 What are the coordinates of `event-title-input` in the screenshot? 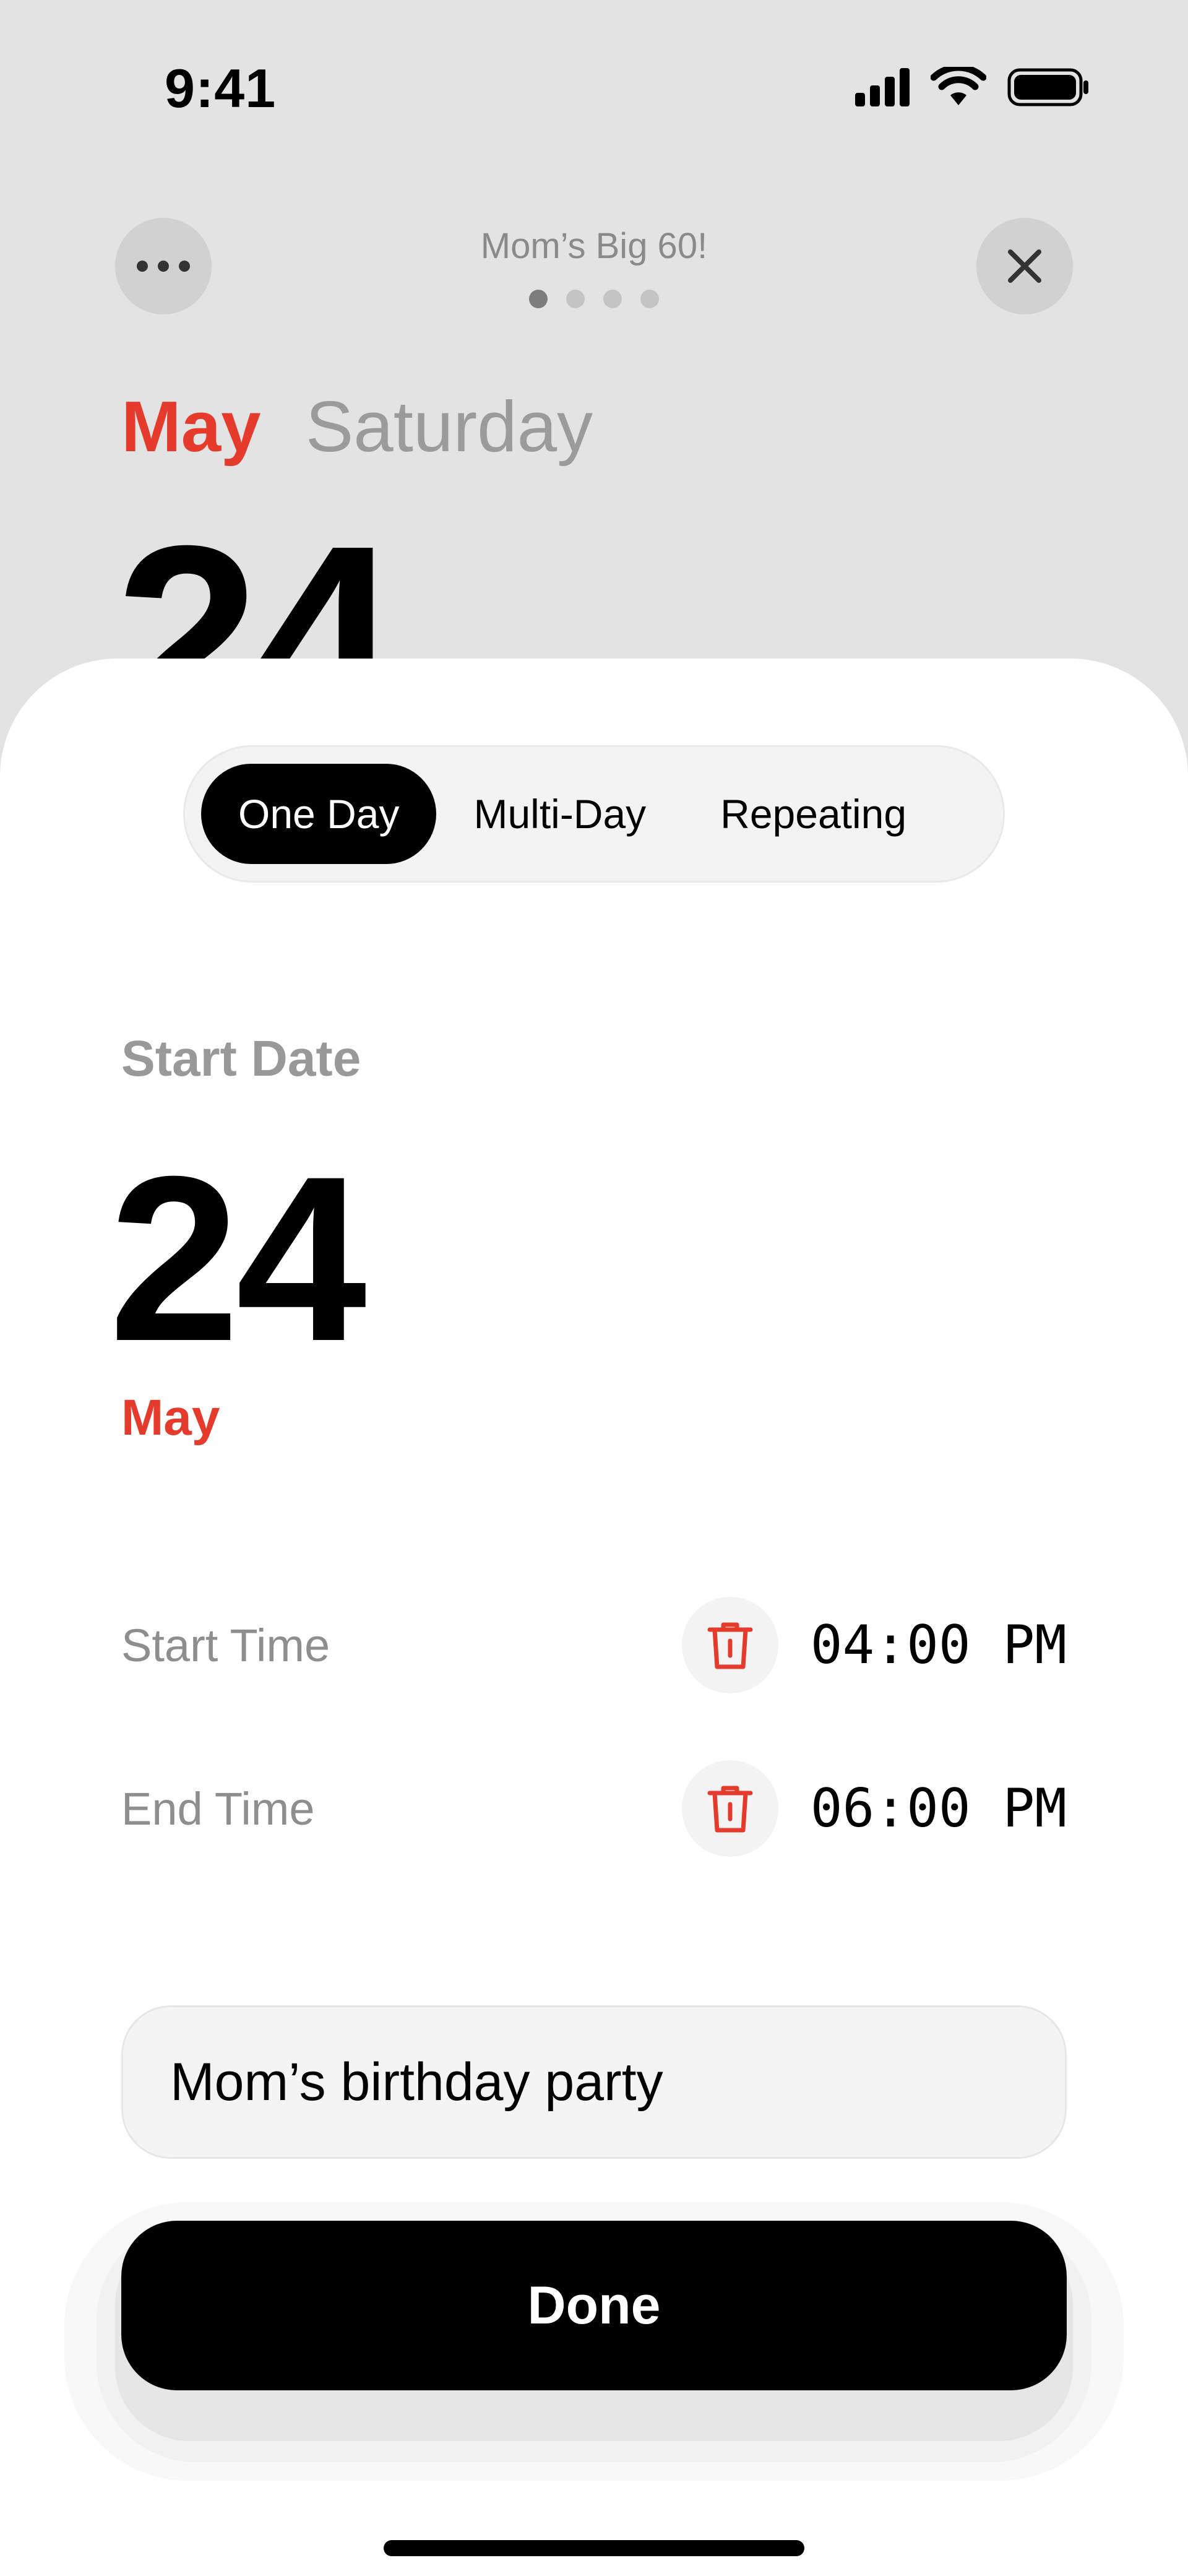 It's located at (594, 2082).